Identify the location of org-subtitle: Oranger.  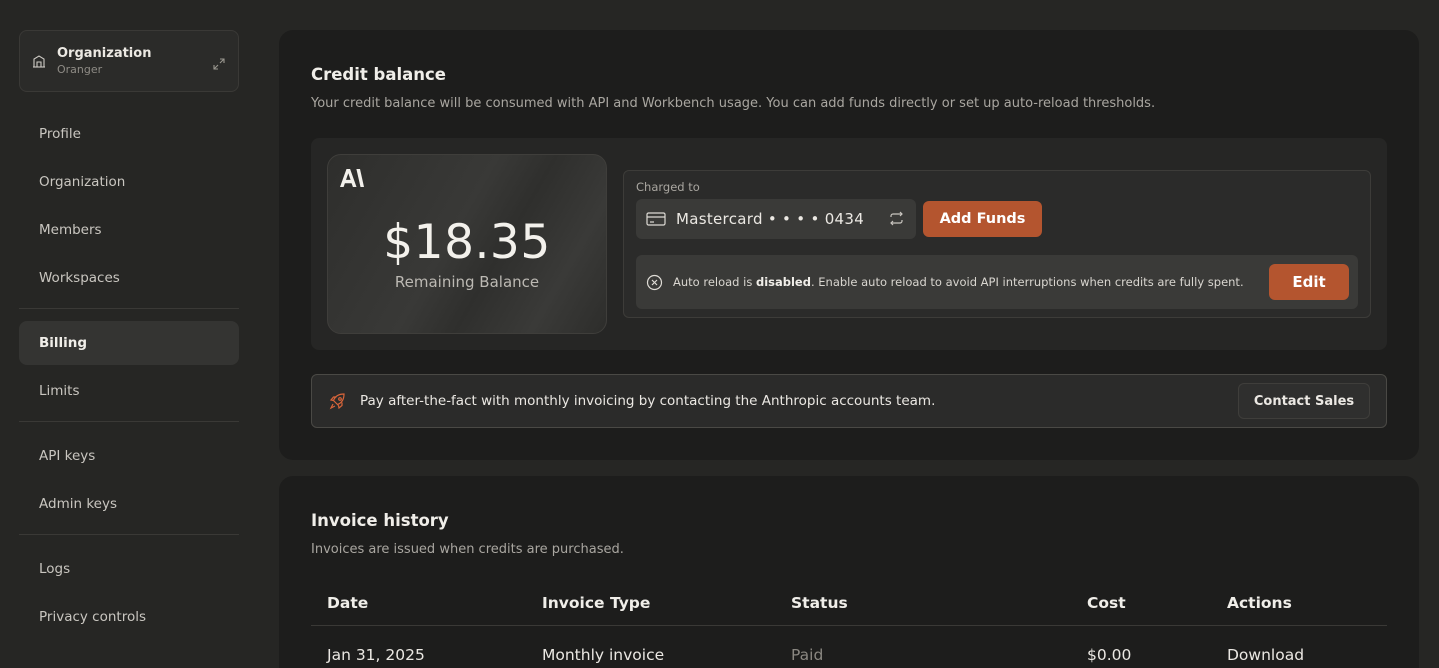
(80, 69).